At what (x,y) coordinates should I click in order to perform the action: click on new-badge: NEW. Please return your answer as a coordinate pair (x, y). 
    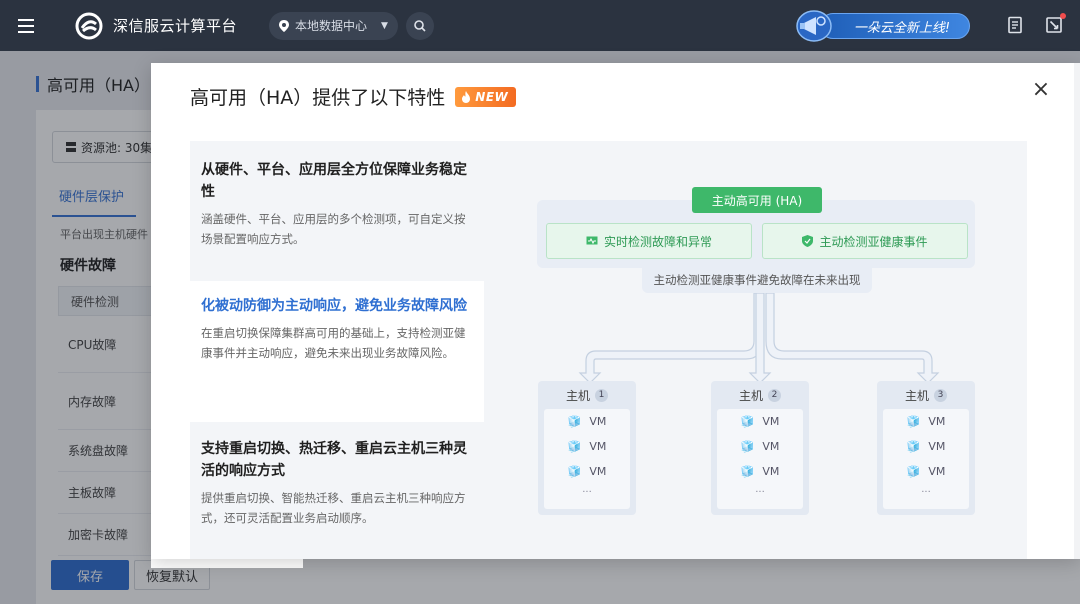
    Looking at the image, I should click on (486, 96).